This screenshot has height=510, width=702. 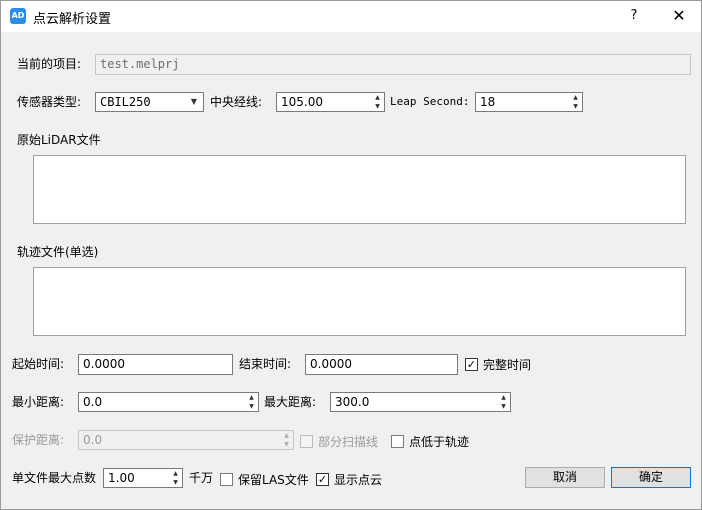 What do you see at coordinates (49, 64) in the screenshot?
I see `project-label: 当前的项目:` at bounding box center [49, 64].